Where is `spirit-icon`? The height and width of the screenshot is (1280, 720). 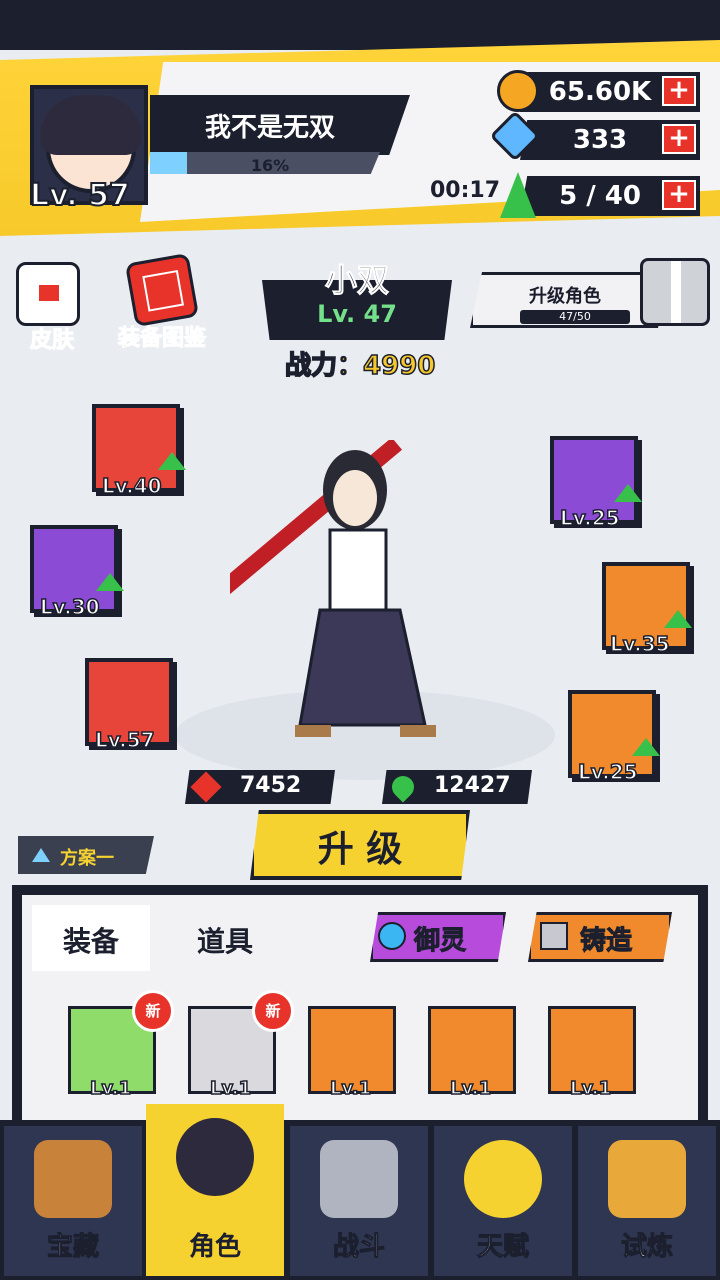 spirit-icon is located at coordinates (392, 936).